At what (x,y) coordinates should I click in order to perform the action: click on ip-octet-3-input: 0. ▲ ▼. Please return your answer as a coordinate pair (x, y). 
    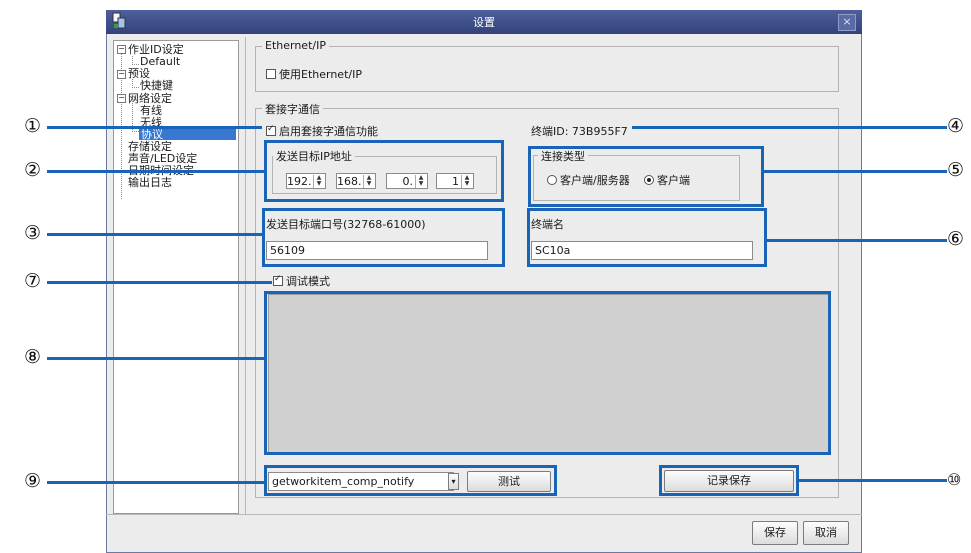
    Looking at the image, I should click on (407, 181).